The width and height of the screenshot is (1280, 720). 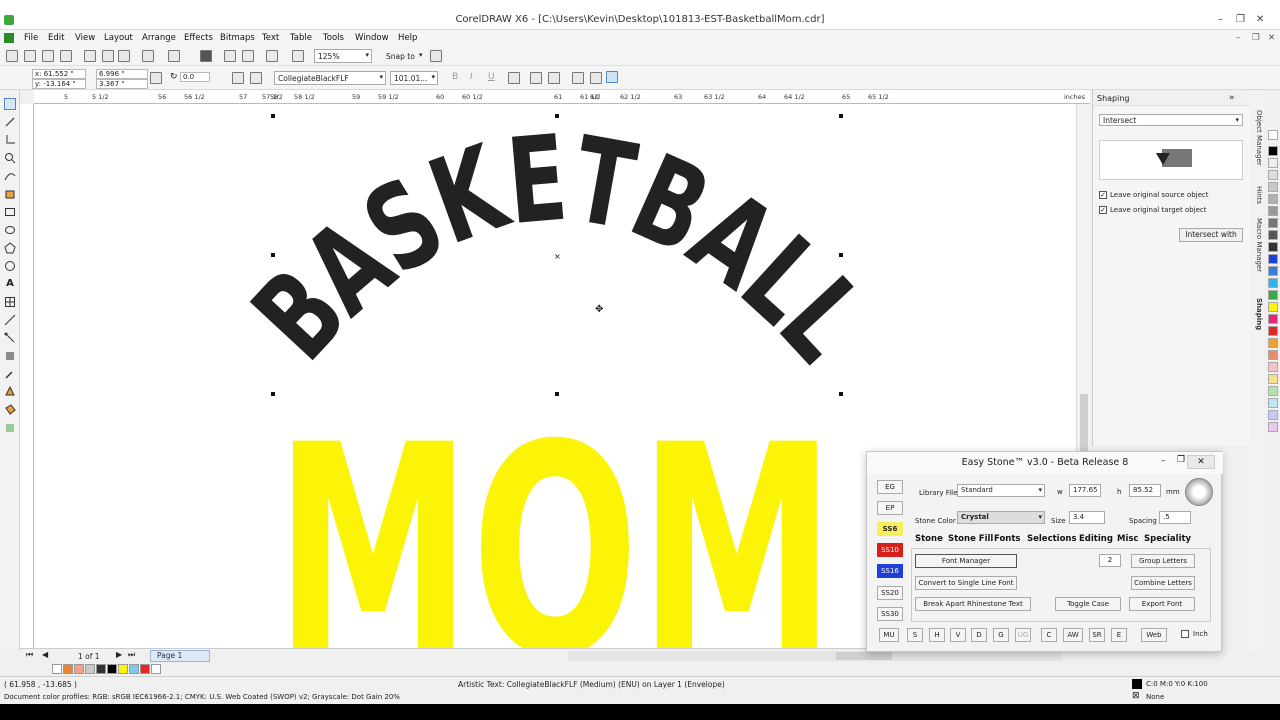 What do you see at coordinates (1256, 38) in the screenshot?
I see `doc-restore-icon: ❐` at bounding box center [1256, 38].